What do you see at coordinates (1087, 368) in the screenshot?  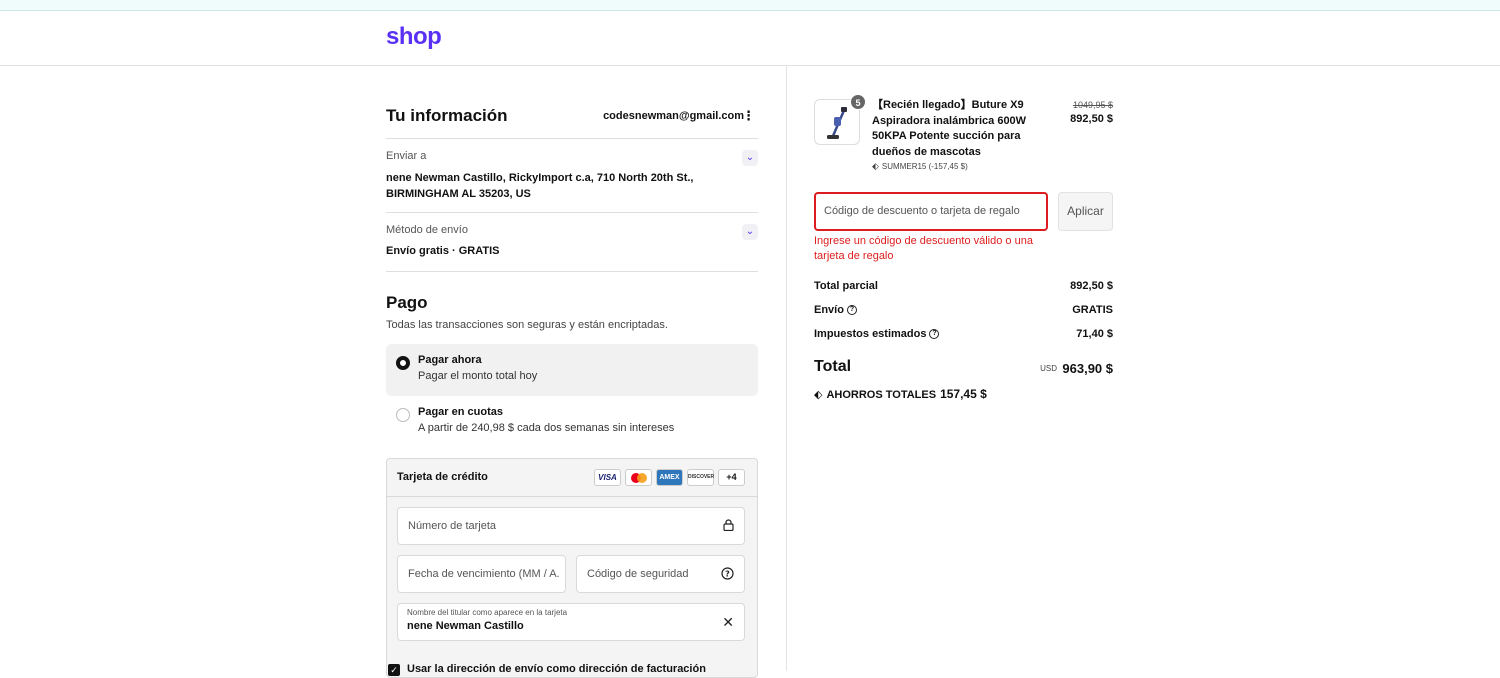 I see `total-value: 963,90 $` at bounding box center [1087, 368].